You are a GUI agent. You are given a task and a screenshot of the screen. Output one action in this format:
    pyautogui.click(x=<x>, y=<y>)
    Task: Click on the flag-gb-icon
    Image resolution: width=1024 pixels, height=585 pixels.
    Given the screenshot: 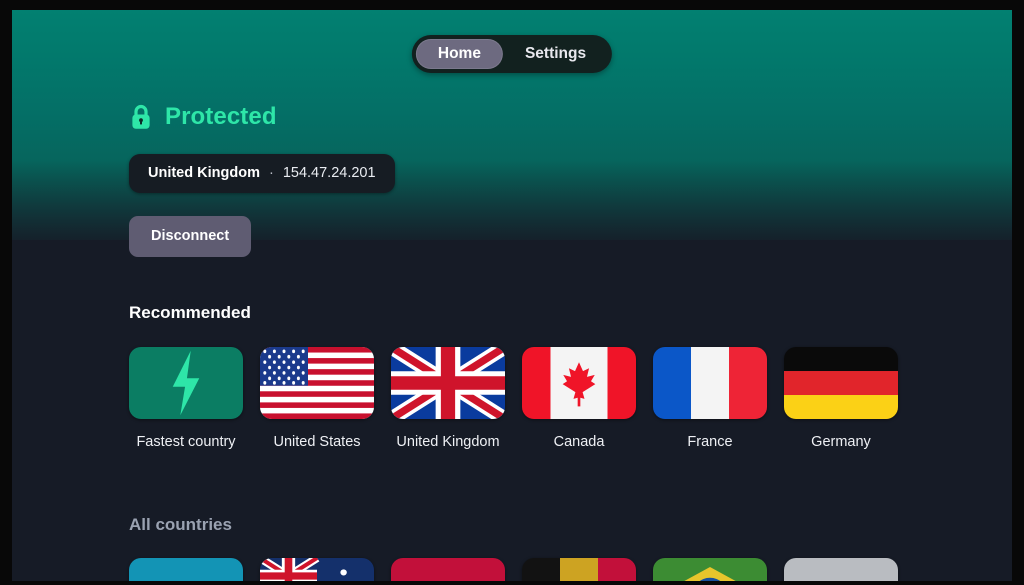 What is the action you would take?
    pyautogui.click(x=448, y=383)
    